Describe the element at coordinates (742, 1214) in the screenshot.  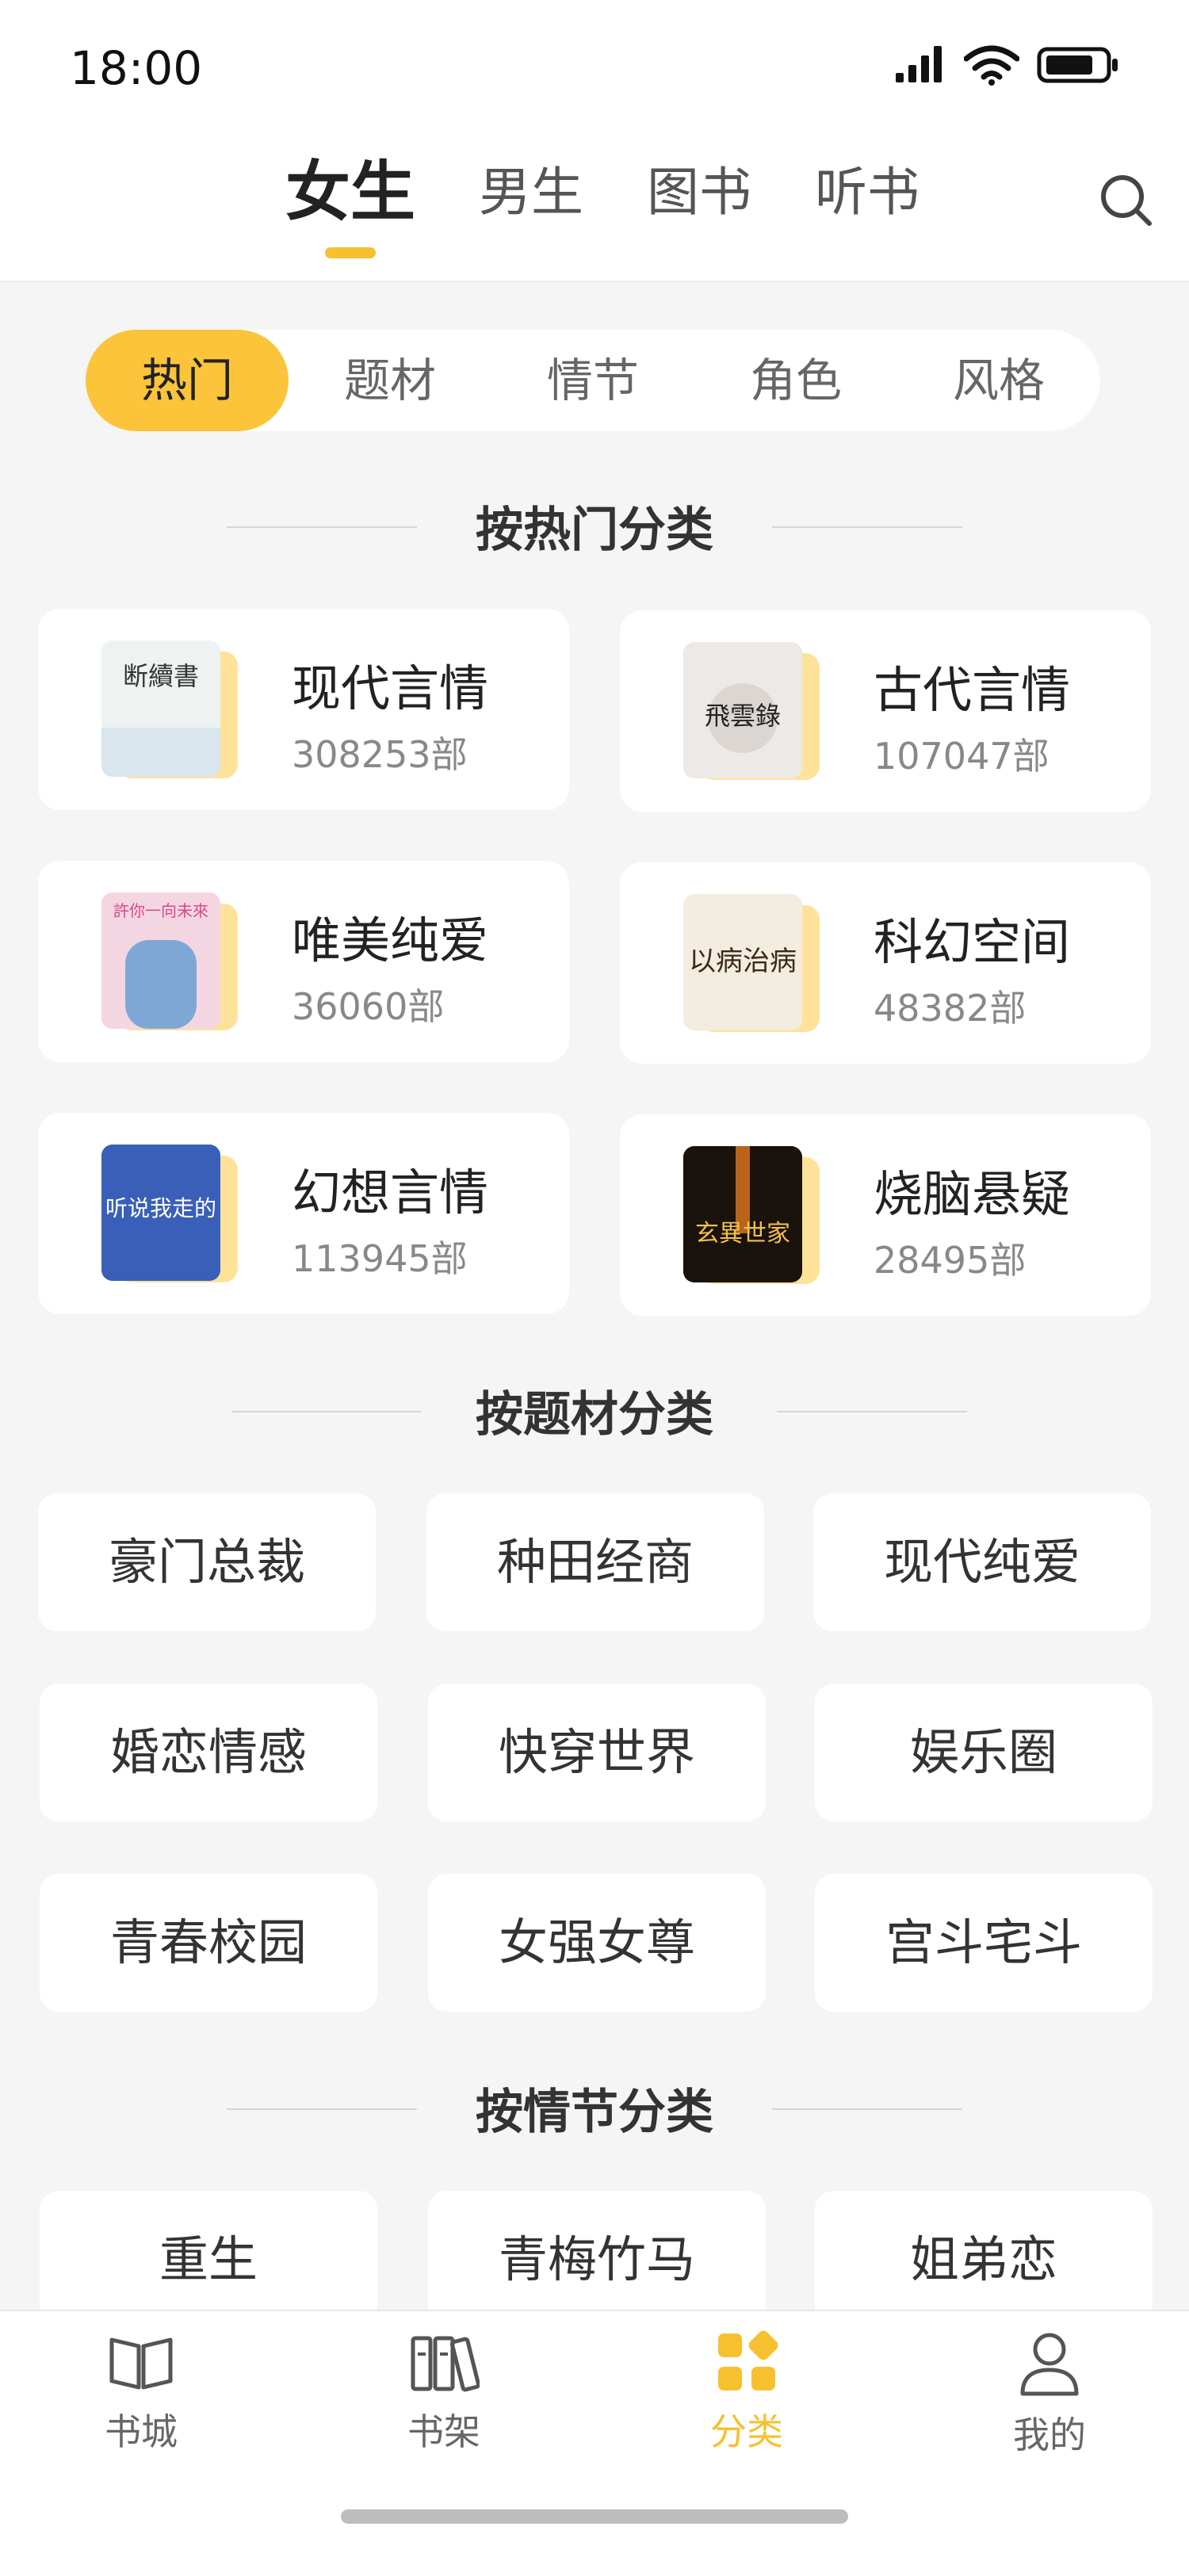
I see `book-cover: 玄異世家` at that location.